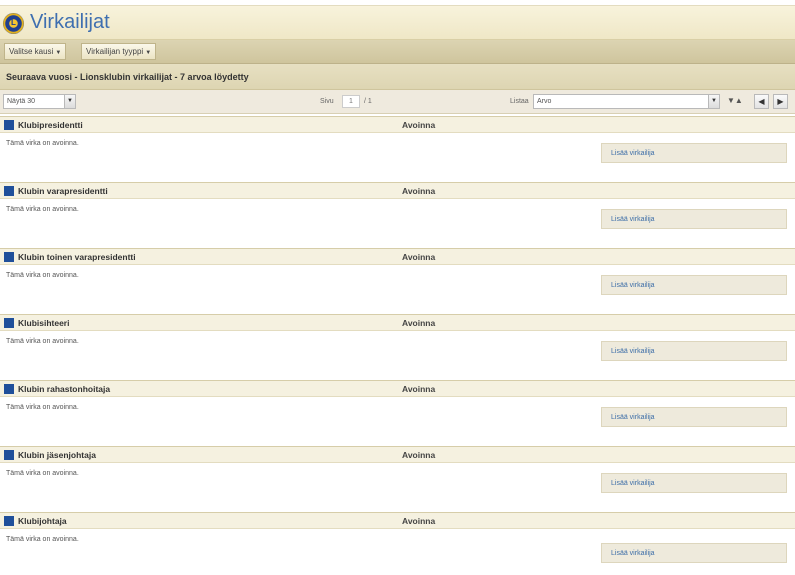 The height and width of the screenshot is (575, 795). I want to click on arrow-left-icon: ◀, so click(761, 101).